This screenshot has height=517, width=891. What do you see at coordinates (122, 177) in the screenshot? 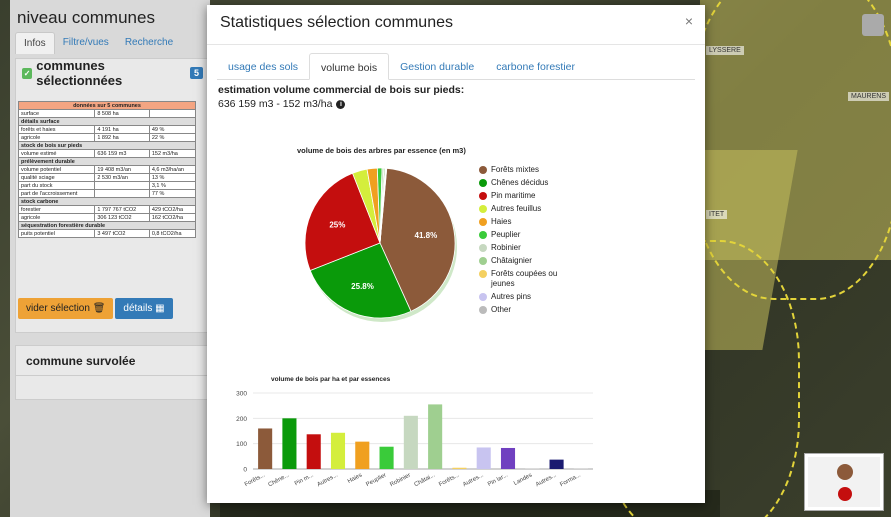
I see `table-cell: 2 530 m3/an` at bounding box center [122, 177].